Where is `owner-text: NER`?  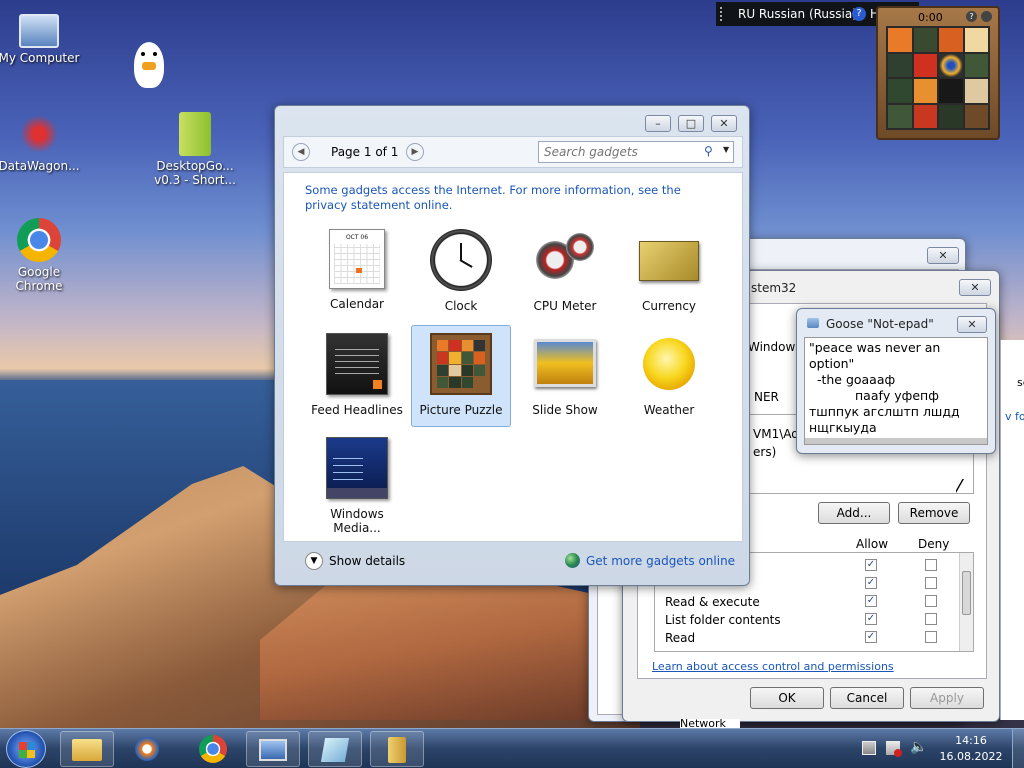 owner-text: NER is located at coordinates (766, 397).